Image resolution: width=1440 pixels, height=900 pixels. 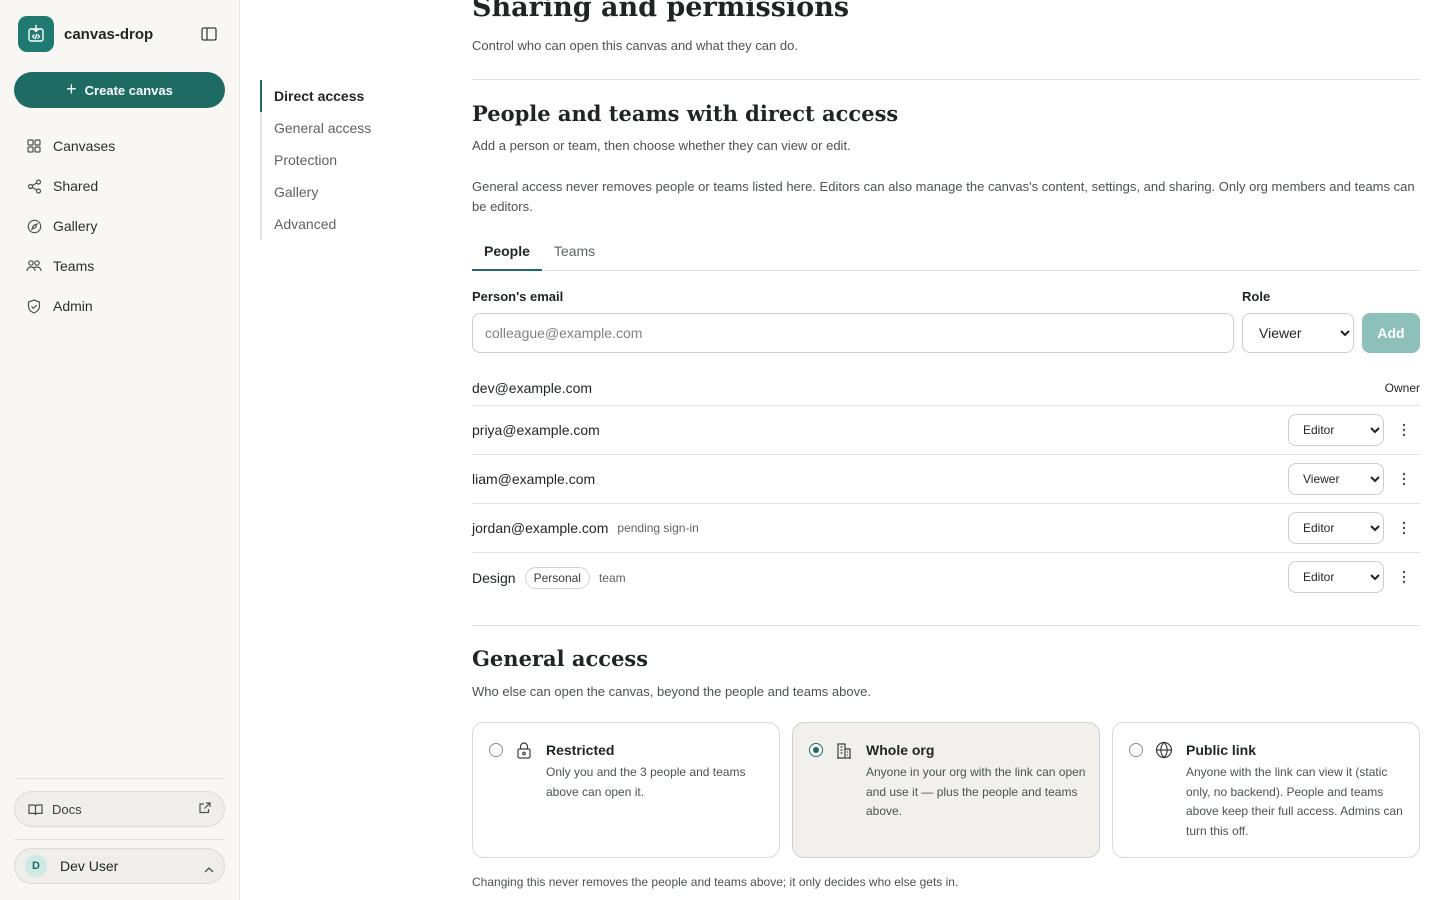 I want to click on building-icon, so click(x=844, y=750).